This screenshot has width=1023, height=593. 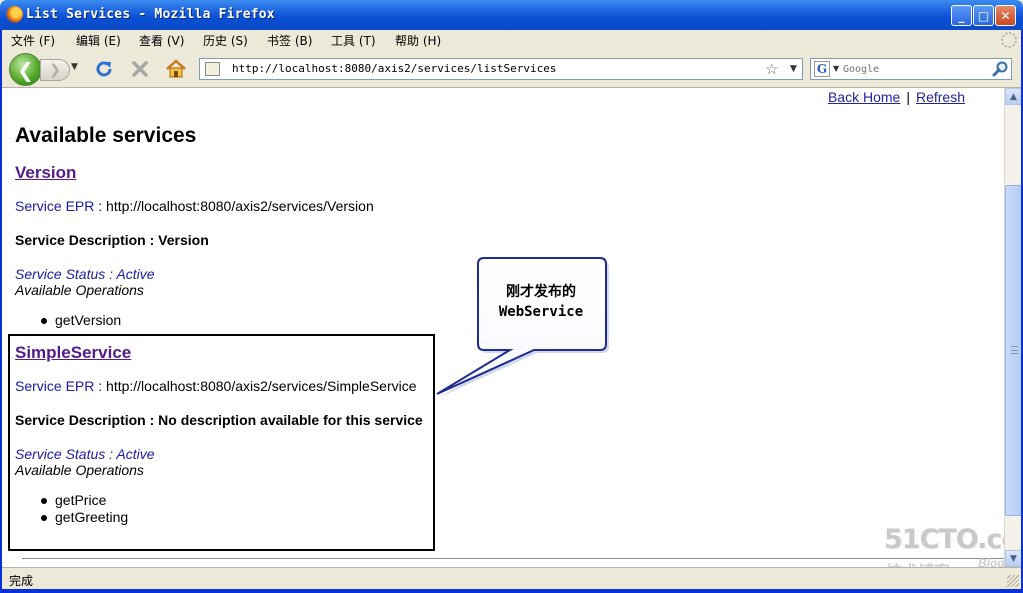 What do you see at coordinates (1009, 40) in the screenshot?
I see `throbber-icon` at bounding box center [1009, 40].